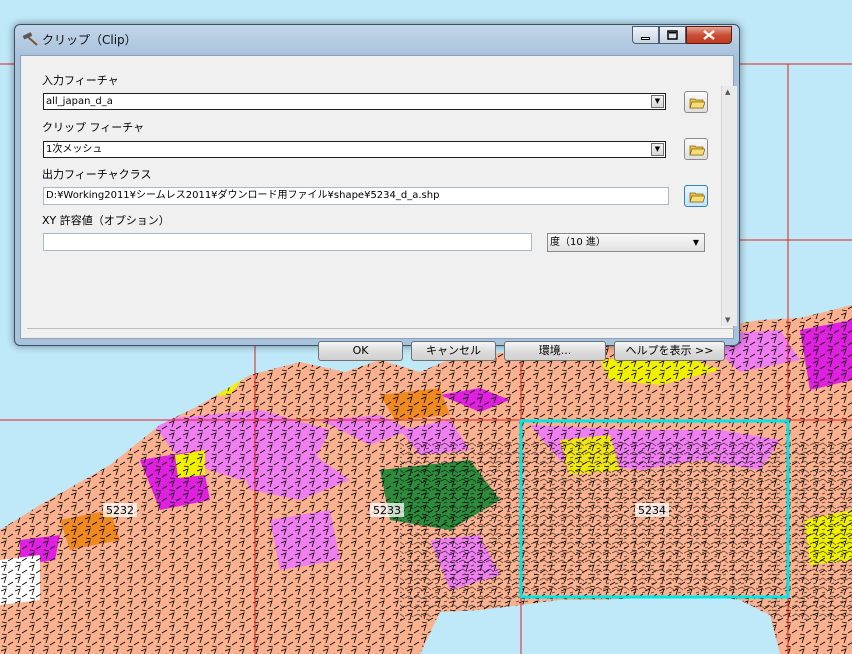  Describe the element at coordinates (578, 242) in the screenshot. I see `xy-tolerance-unit-value: 度（10 進）` at that location.